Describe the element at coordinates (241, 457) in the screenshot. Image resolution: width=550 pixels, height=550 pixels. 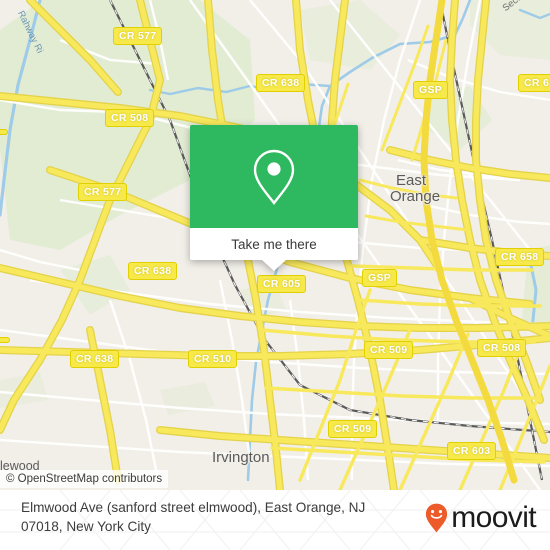
I see `place-label-irvington: Irvington` at that location.